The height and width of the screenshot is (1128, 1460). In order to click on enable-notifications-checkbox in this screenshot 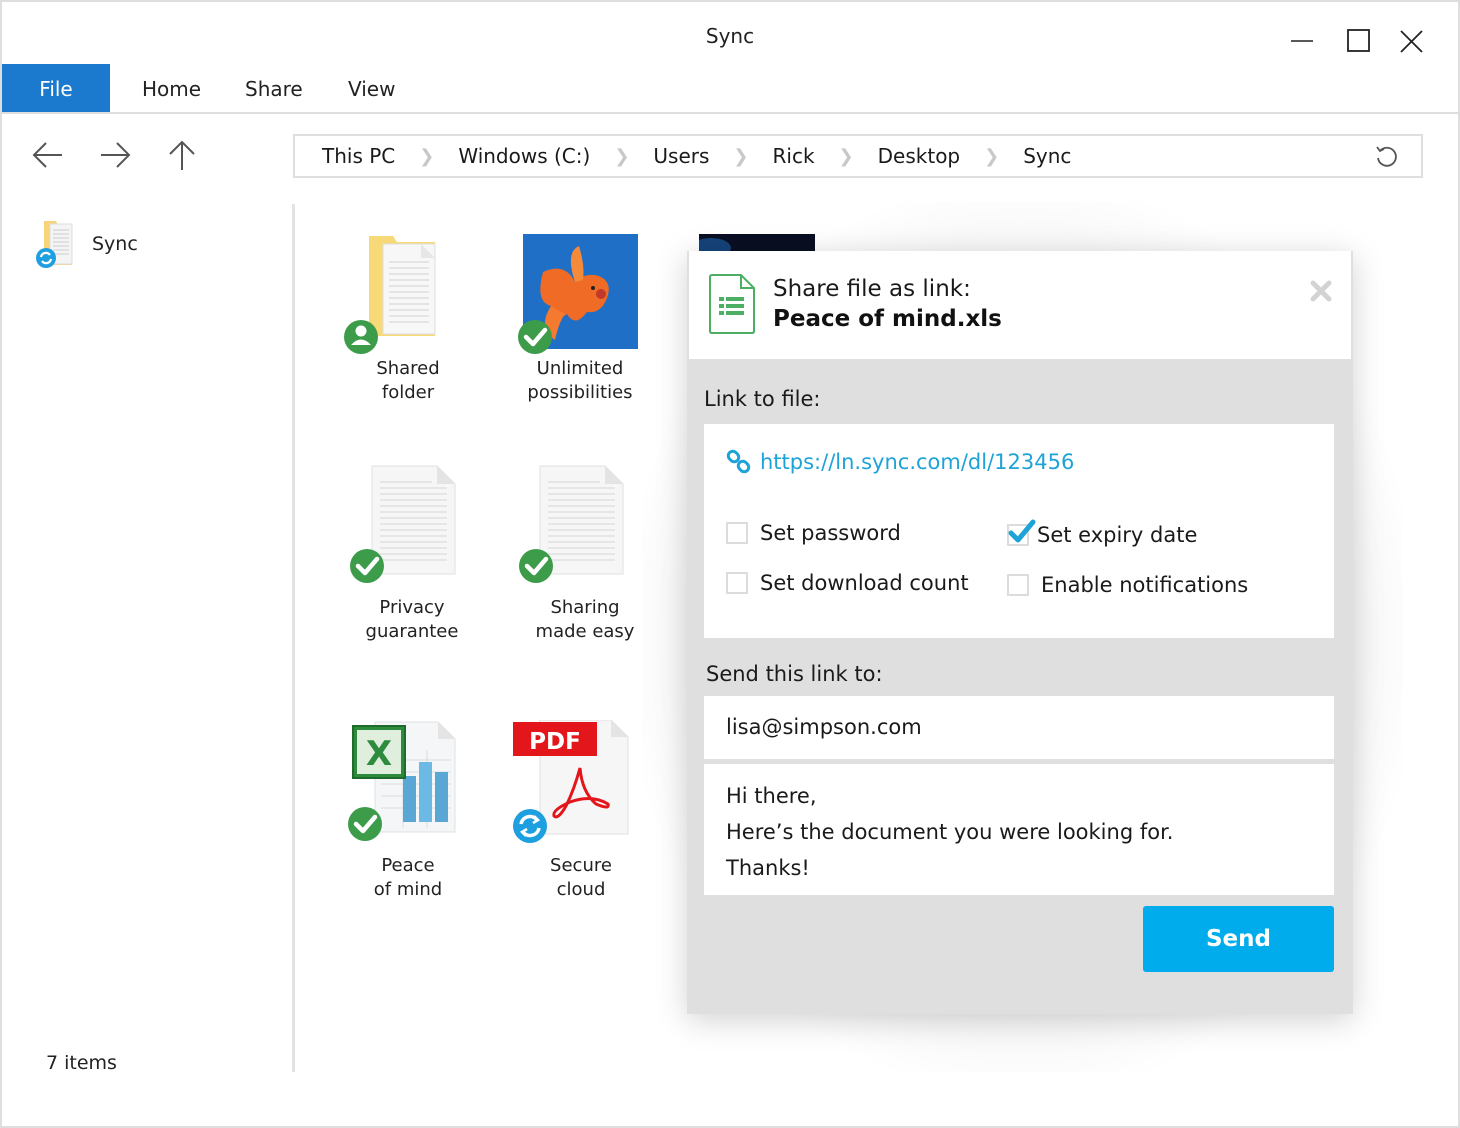, I will do `click(1018, 585)`.